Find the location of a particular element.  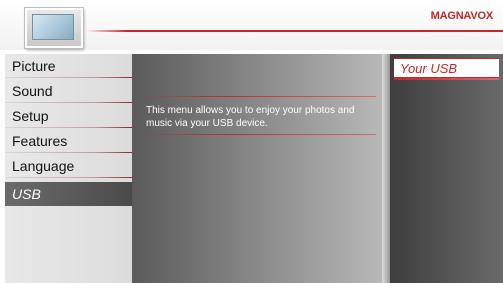

submenu-item-label: Your USB is located at coordinates (429, 68).